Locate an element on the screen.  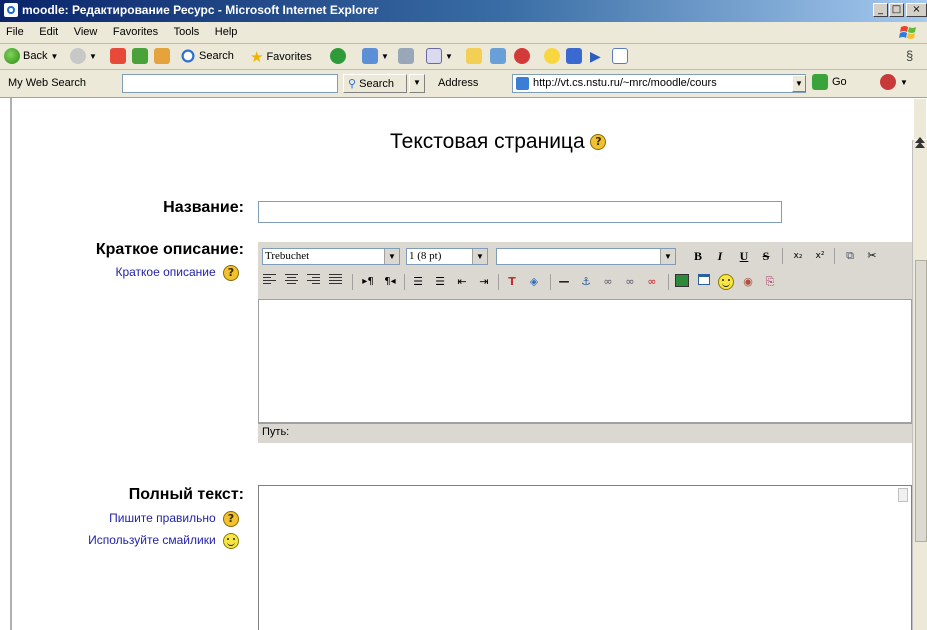
ie-page-button is located at coordinates (620, 56).